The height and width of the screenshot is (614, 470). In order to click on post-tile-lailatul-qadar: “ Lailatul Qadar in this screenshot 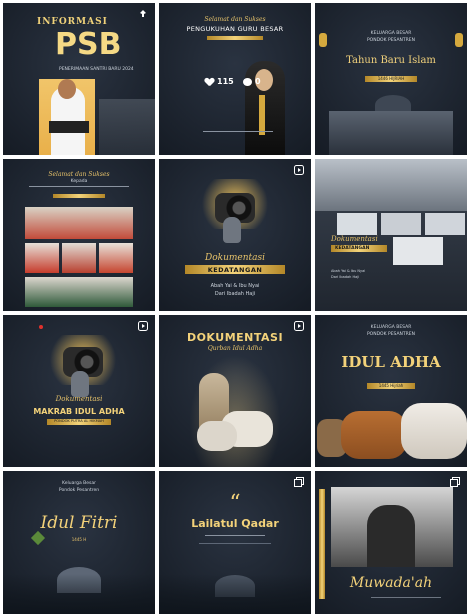, I will do `click(235, 542)`.